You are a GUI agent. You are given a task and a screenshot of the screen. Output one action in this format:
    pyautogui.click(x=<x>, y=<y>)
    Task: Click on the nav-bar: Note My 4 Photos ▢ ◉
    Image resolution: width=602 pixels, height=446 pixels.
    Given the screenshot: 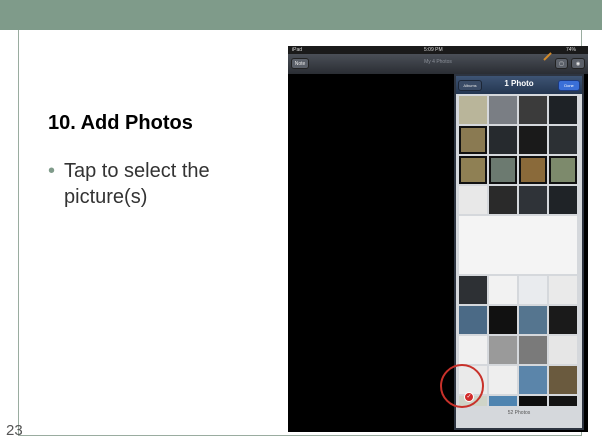 What is the action you would take?
    pyautogui.click(x=438, y=63)
    